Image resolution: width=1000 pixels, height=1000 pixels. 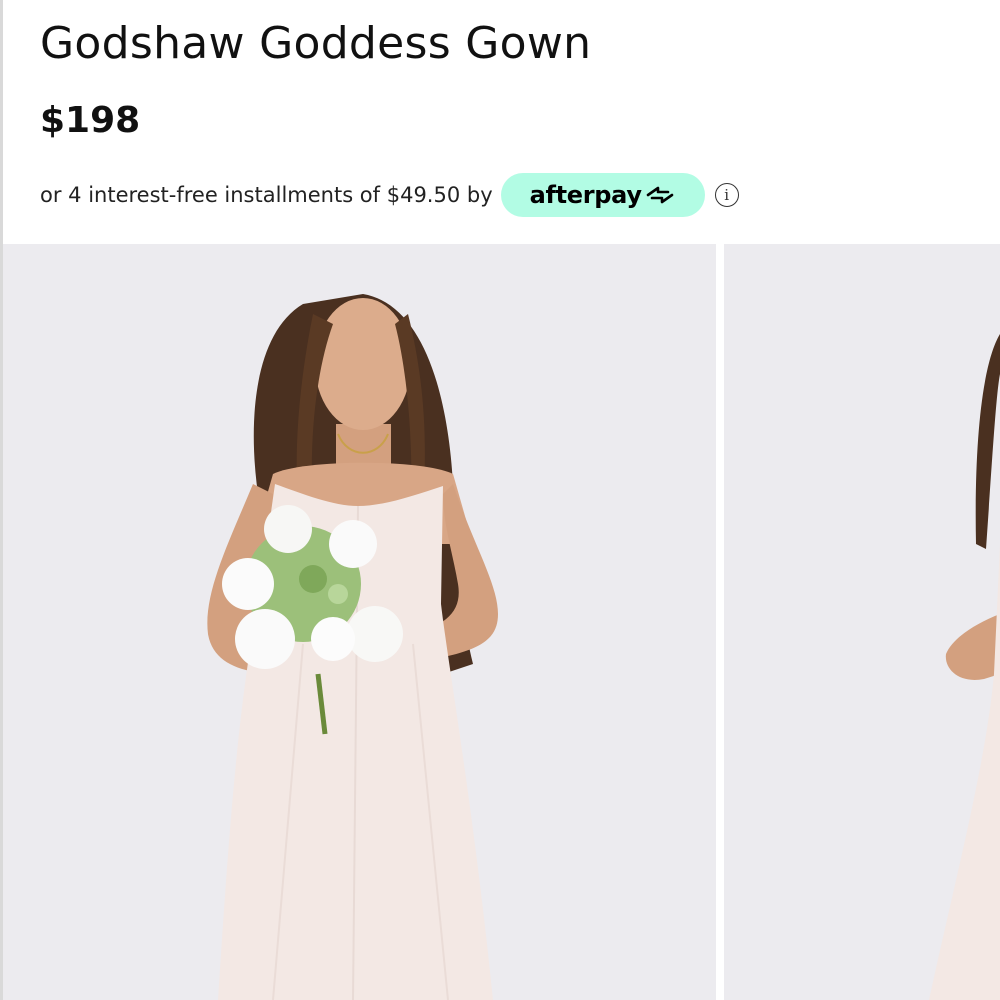 I want to click on afterpay-arrows-icon, so click(x=659, y=195).